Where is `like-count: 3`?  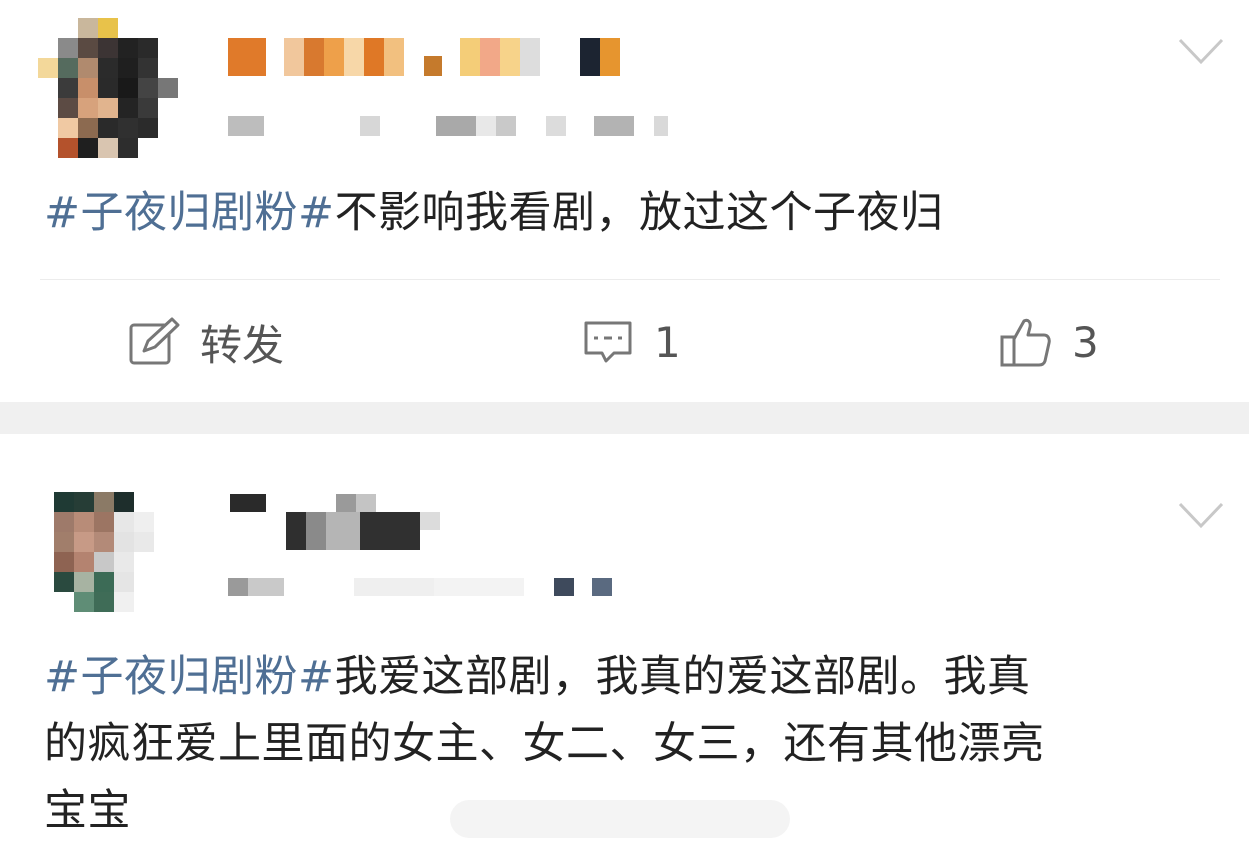 like-count: 3 is located at coordinates (1085, 342).